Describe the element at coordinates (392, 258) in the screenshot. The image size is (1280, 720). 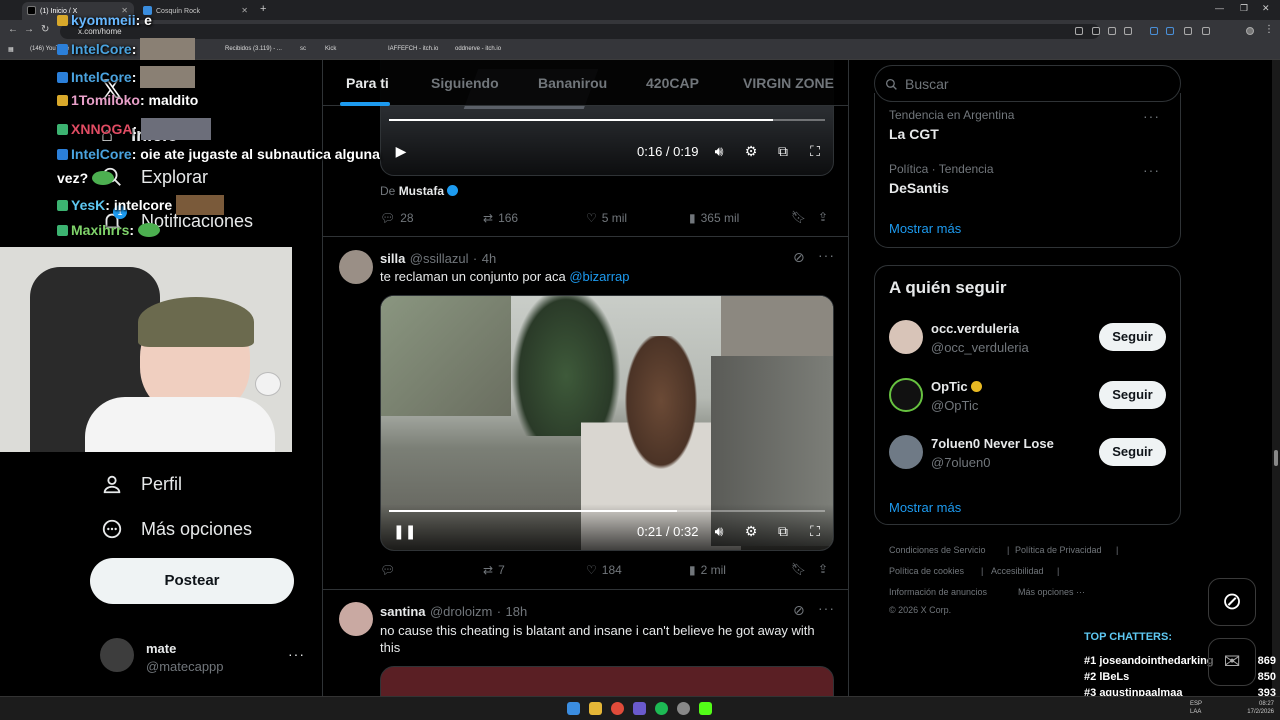
I see `author-name: silla` at that location.